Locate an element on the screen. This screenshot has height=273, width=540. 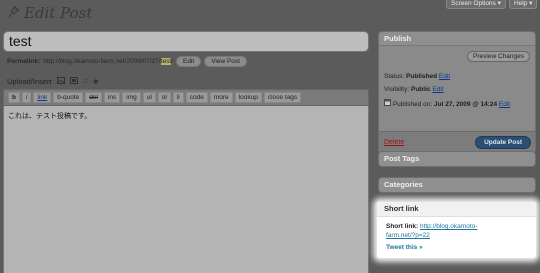
visibility-row: Visibility: Public Edit is located at coordinates (414, 89).